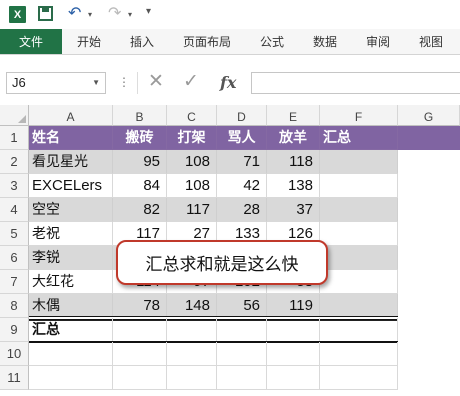  Describe the element at coordinates (140, 186) in the screenshot. I see `cell-value: 84` at that location.